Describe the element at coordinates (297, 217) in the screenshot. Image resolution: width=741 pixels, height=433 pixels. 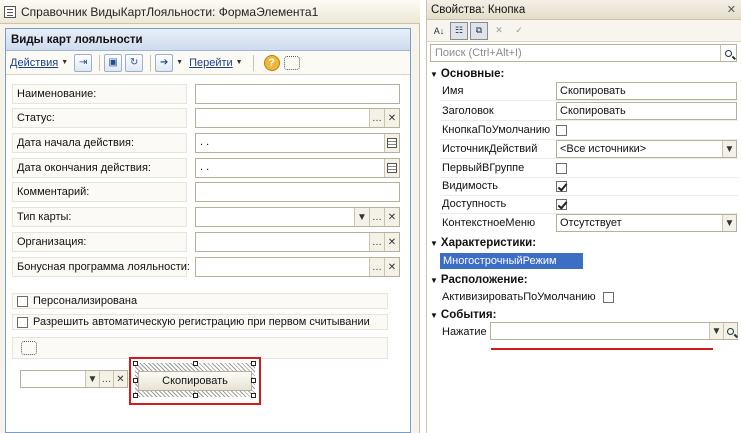
I see `card-type-input: ▼… ✕` at that location.